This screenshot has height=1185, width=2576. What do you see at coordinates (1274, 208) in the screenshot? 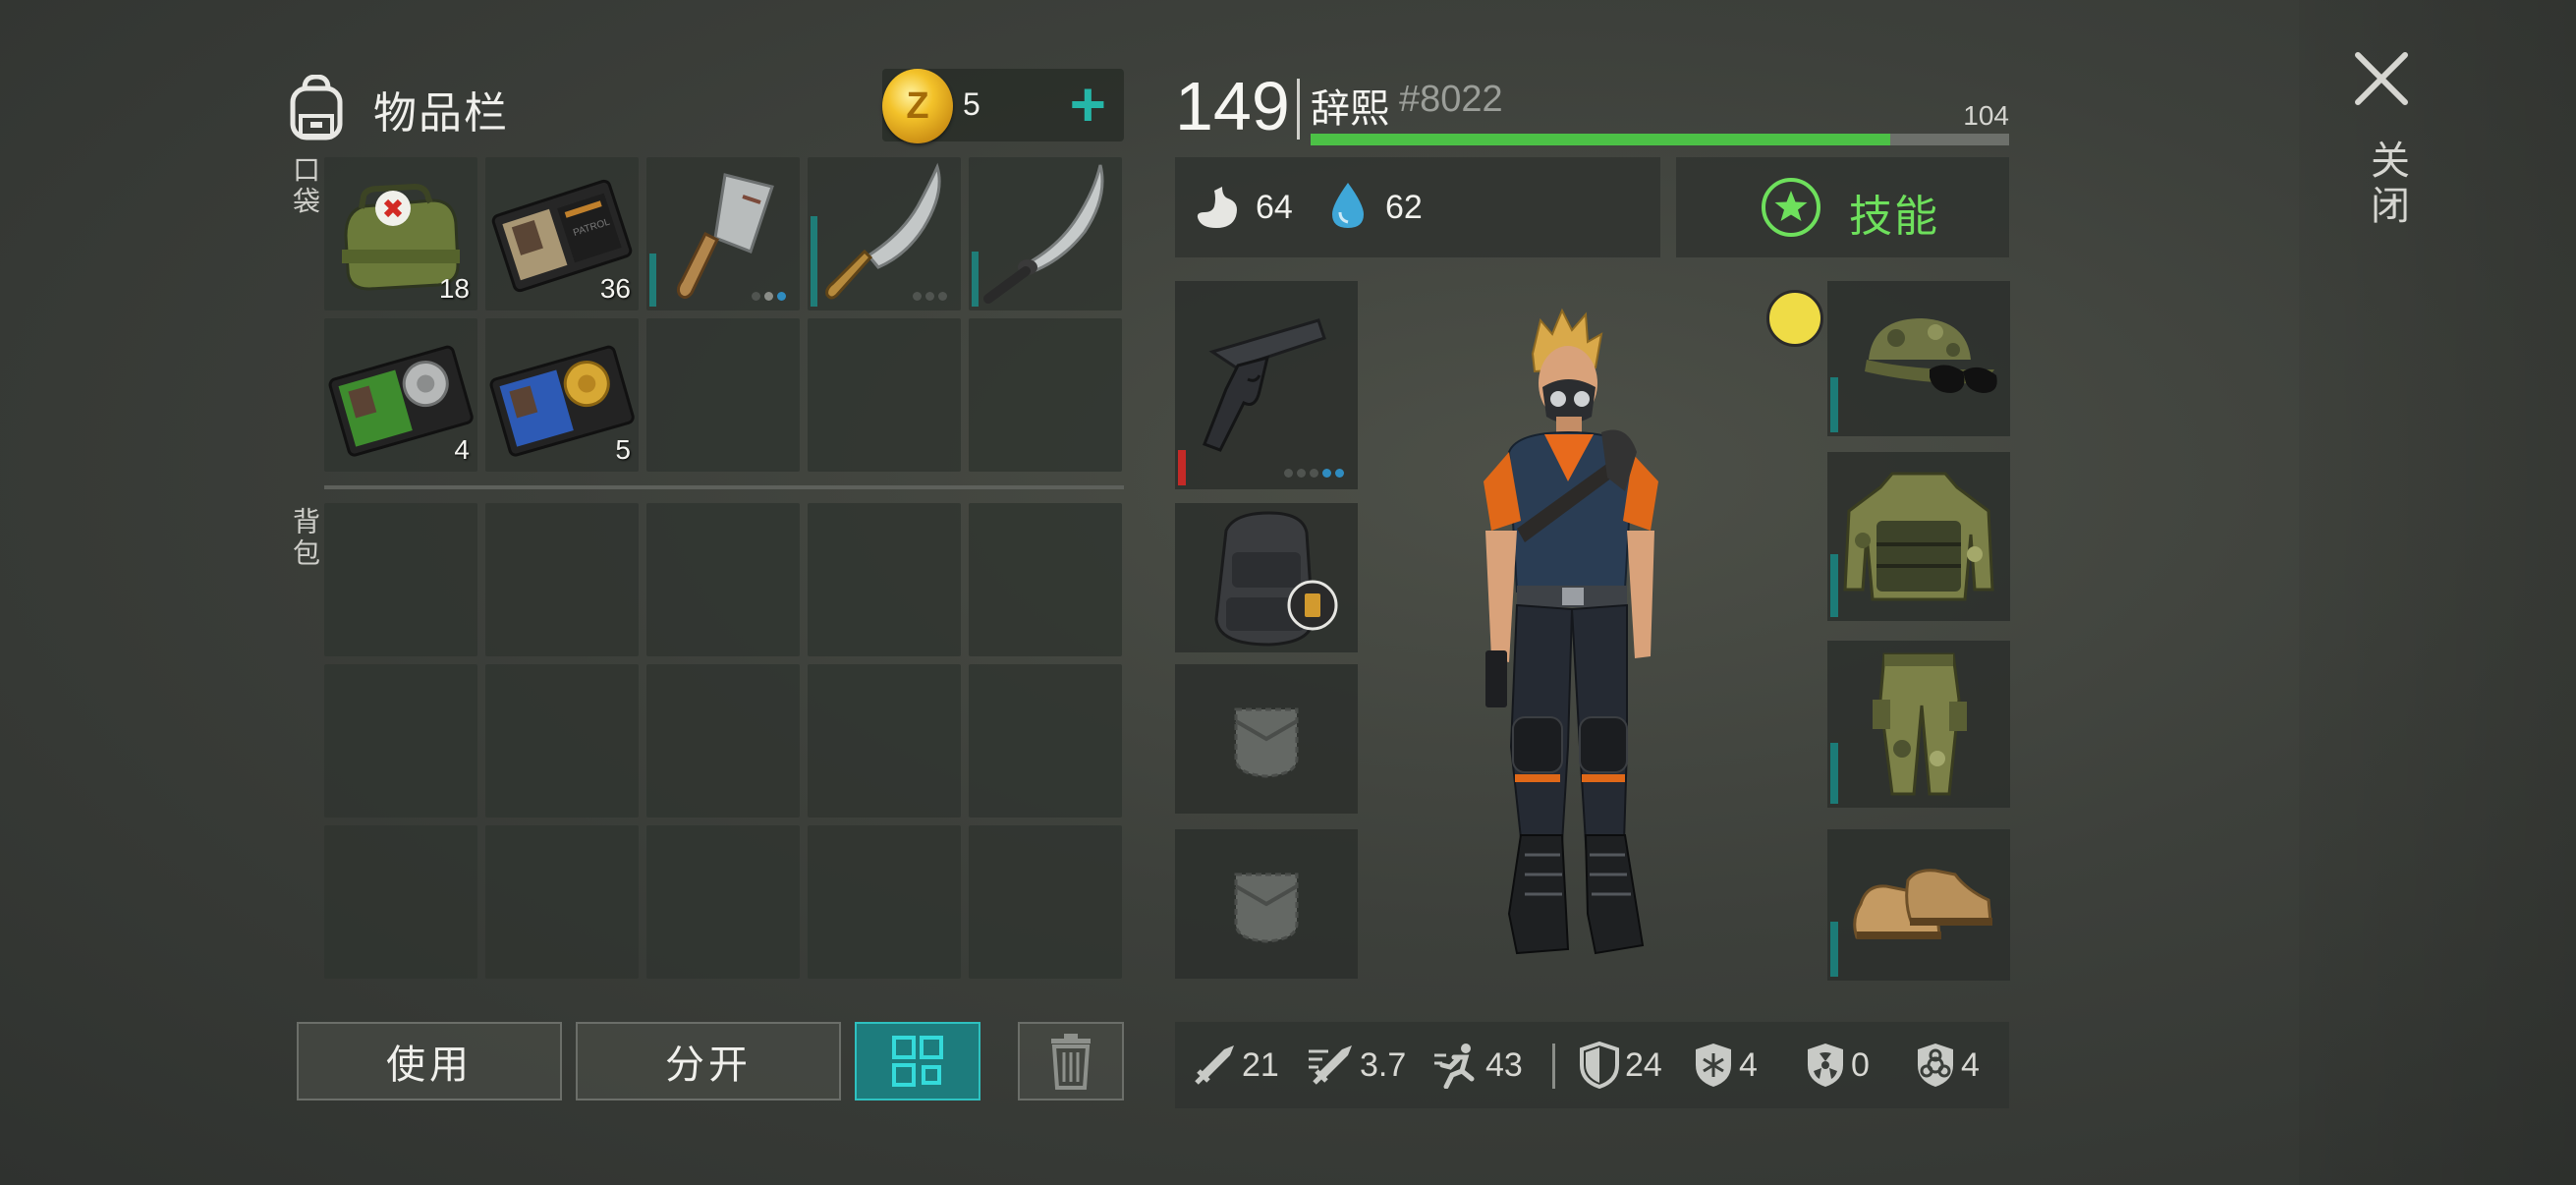
I see `food-value: 64` at bounding box center [1274, 208].